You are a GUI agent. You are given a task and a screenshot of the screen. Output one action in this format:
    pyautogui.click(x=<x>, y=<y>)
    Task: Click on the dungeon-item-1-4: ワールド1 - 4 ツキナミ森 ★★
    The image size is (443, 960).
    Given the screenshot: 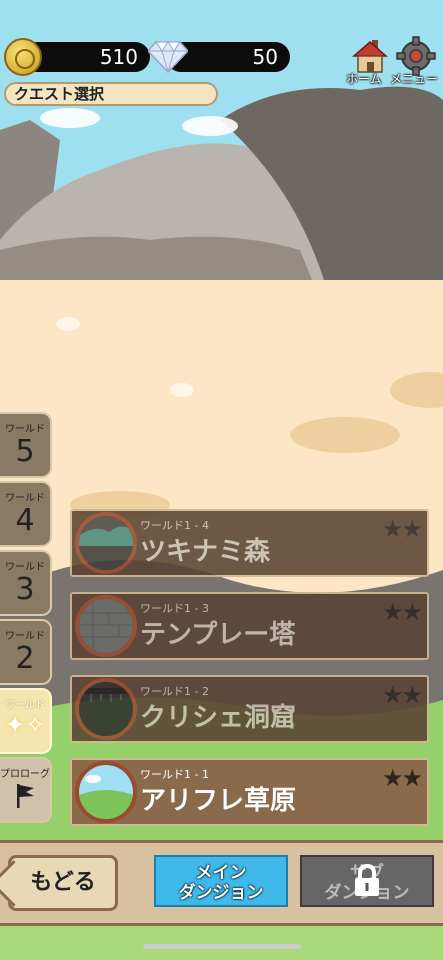 What is the action you would take?
    pyautogui.click(x=249, y=543)
    